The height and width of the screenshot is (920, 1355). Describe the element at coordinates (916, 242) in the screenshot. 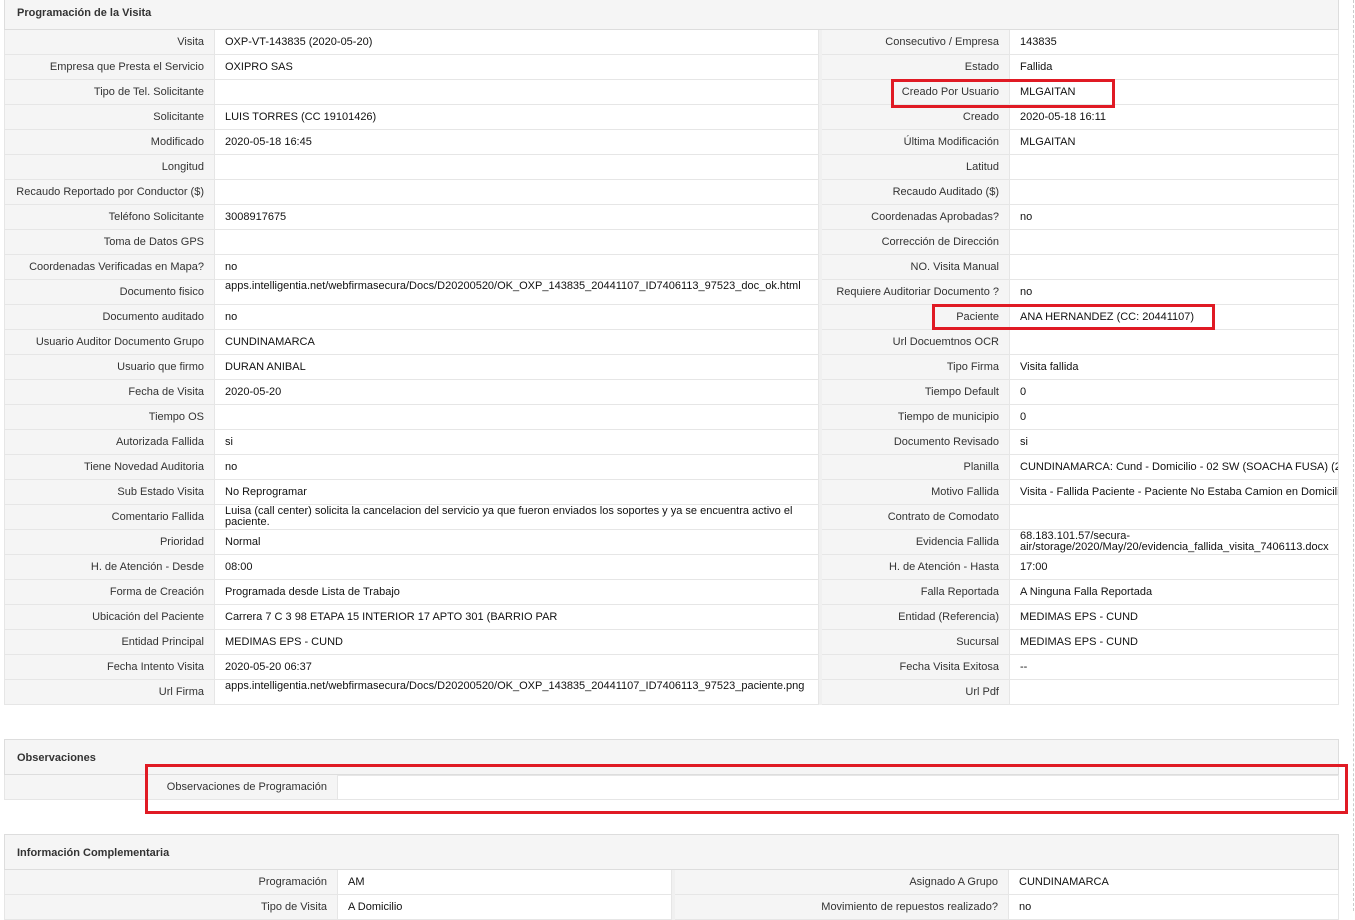

I see `field-label: Corrección de Dirección` at that location.